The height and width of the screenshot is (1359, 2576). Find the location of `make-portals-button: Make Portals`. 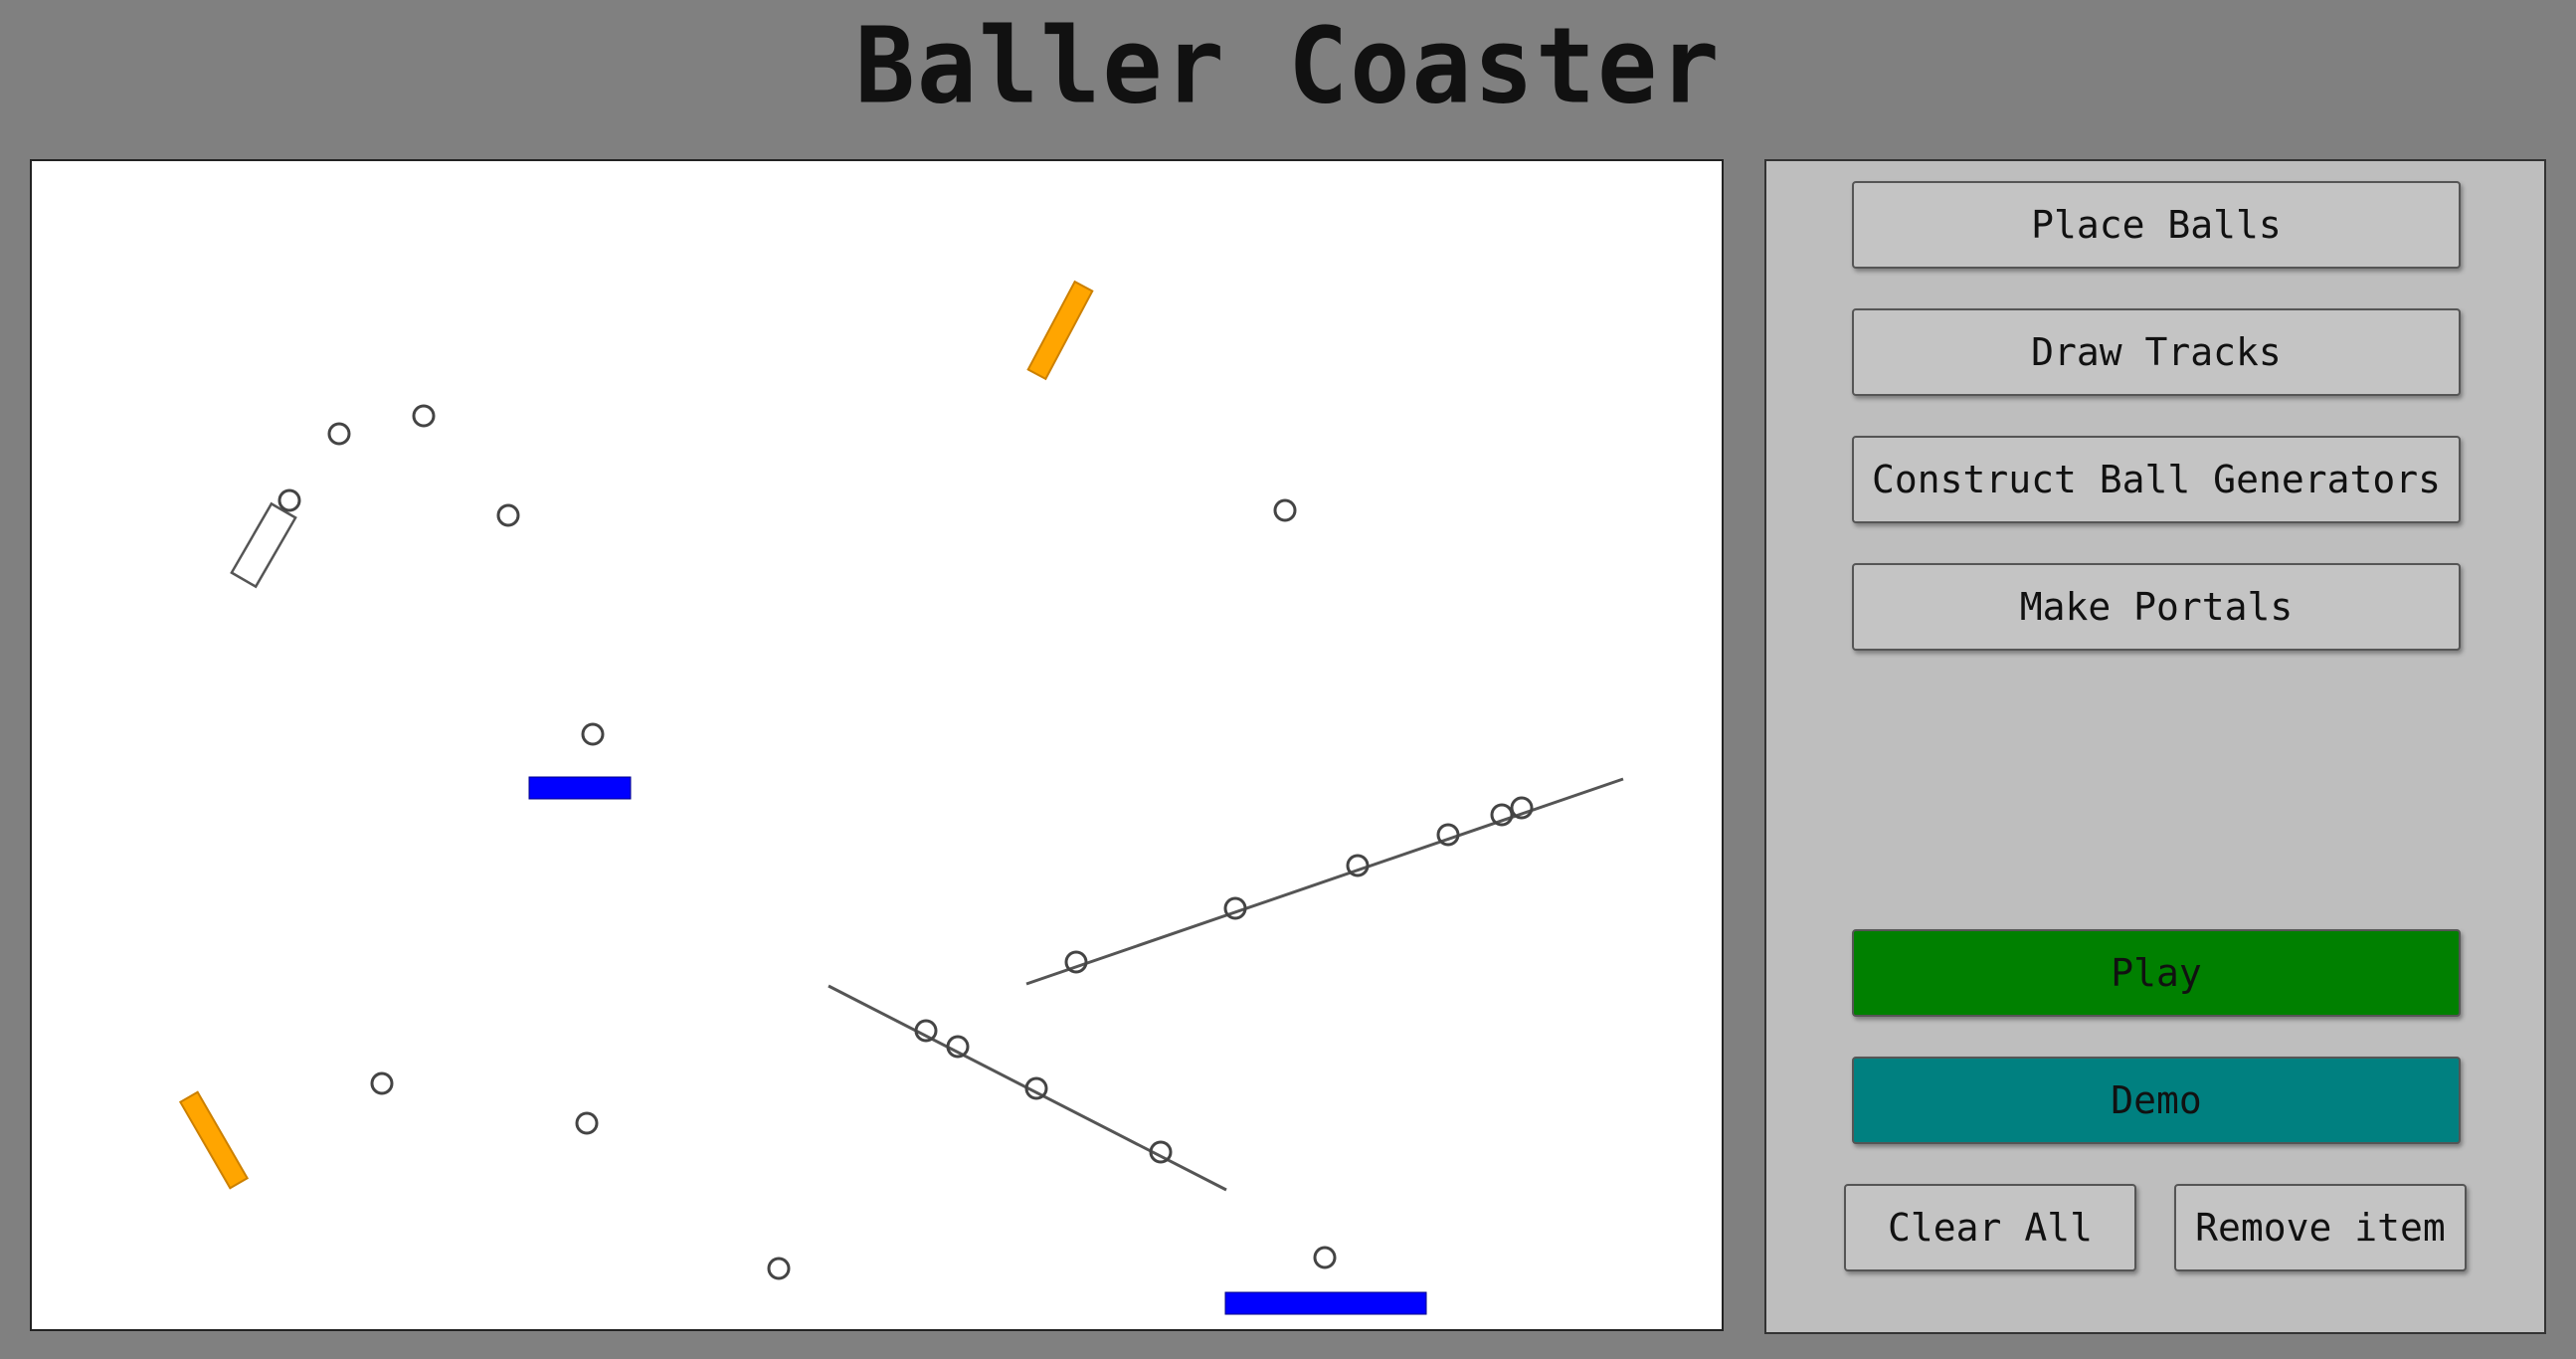

make-portals-button: Make Portals is located at coordinates (2156, 607).